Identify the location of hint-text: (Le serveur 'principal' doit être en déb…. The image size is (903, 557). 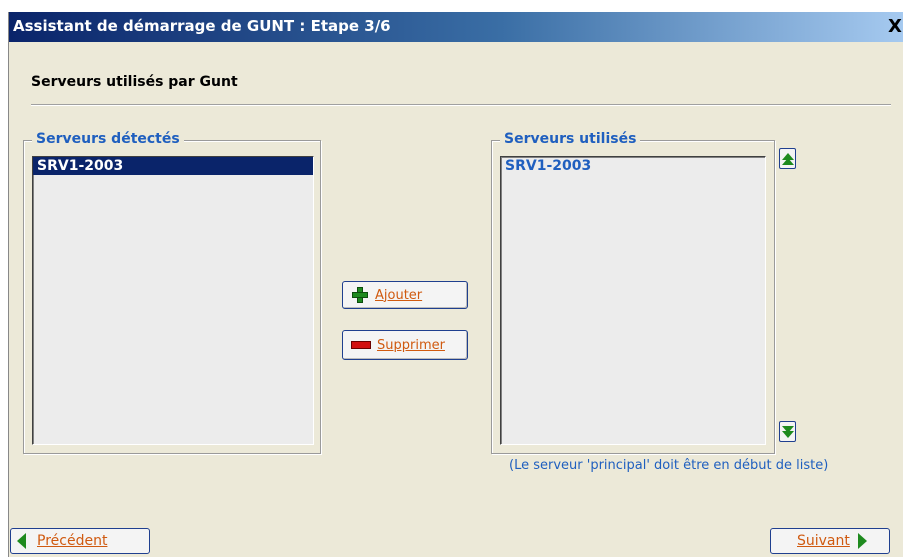
(669, 465).